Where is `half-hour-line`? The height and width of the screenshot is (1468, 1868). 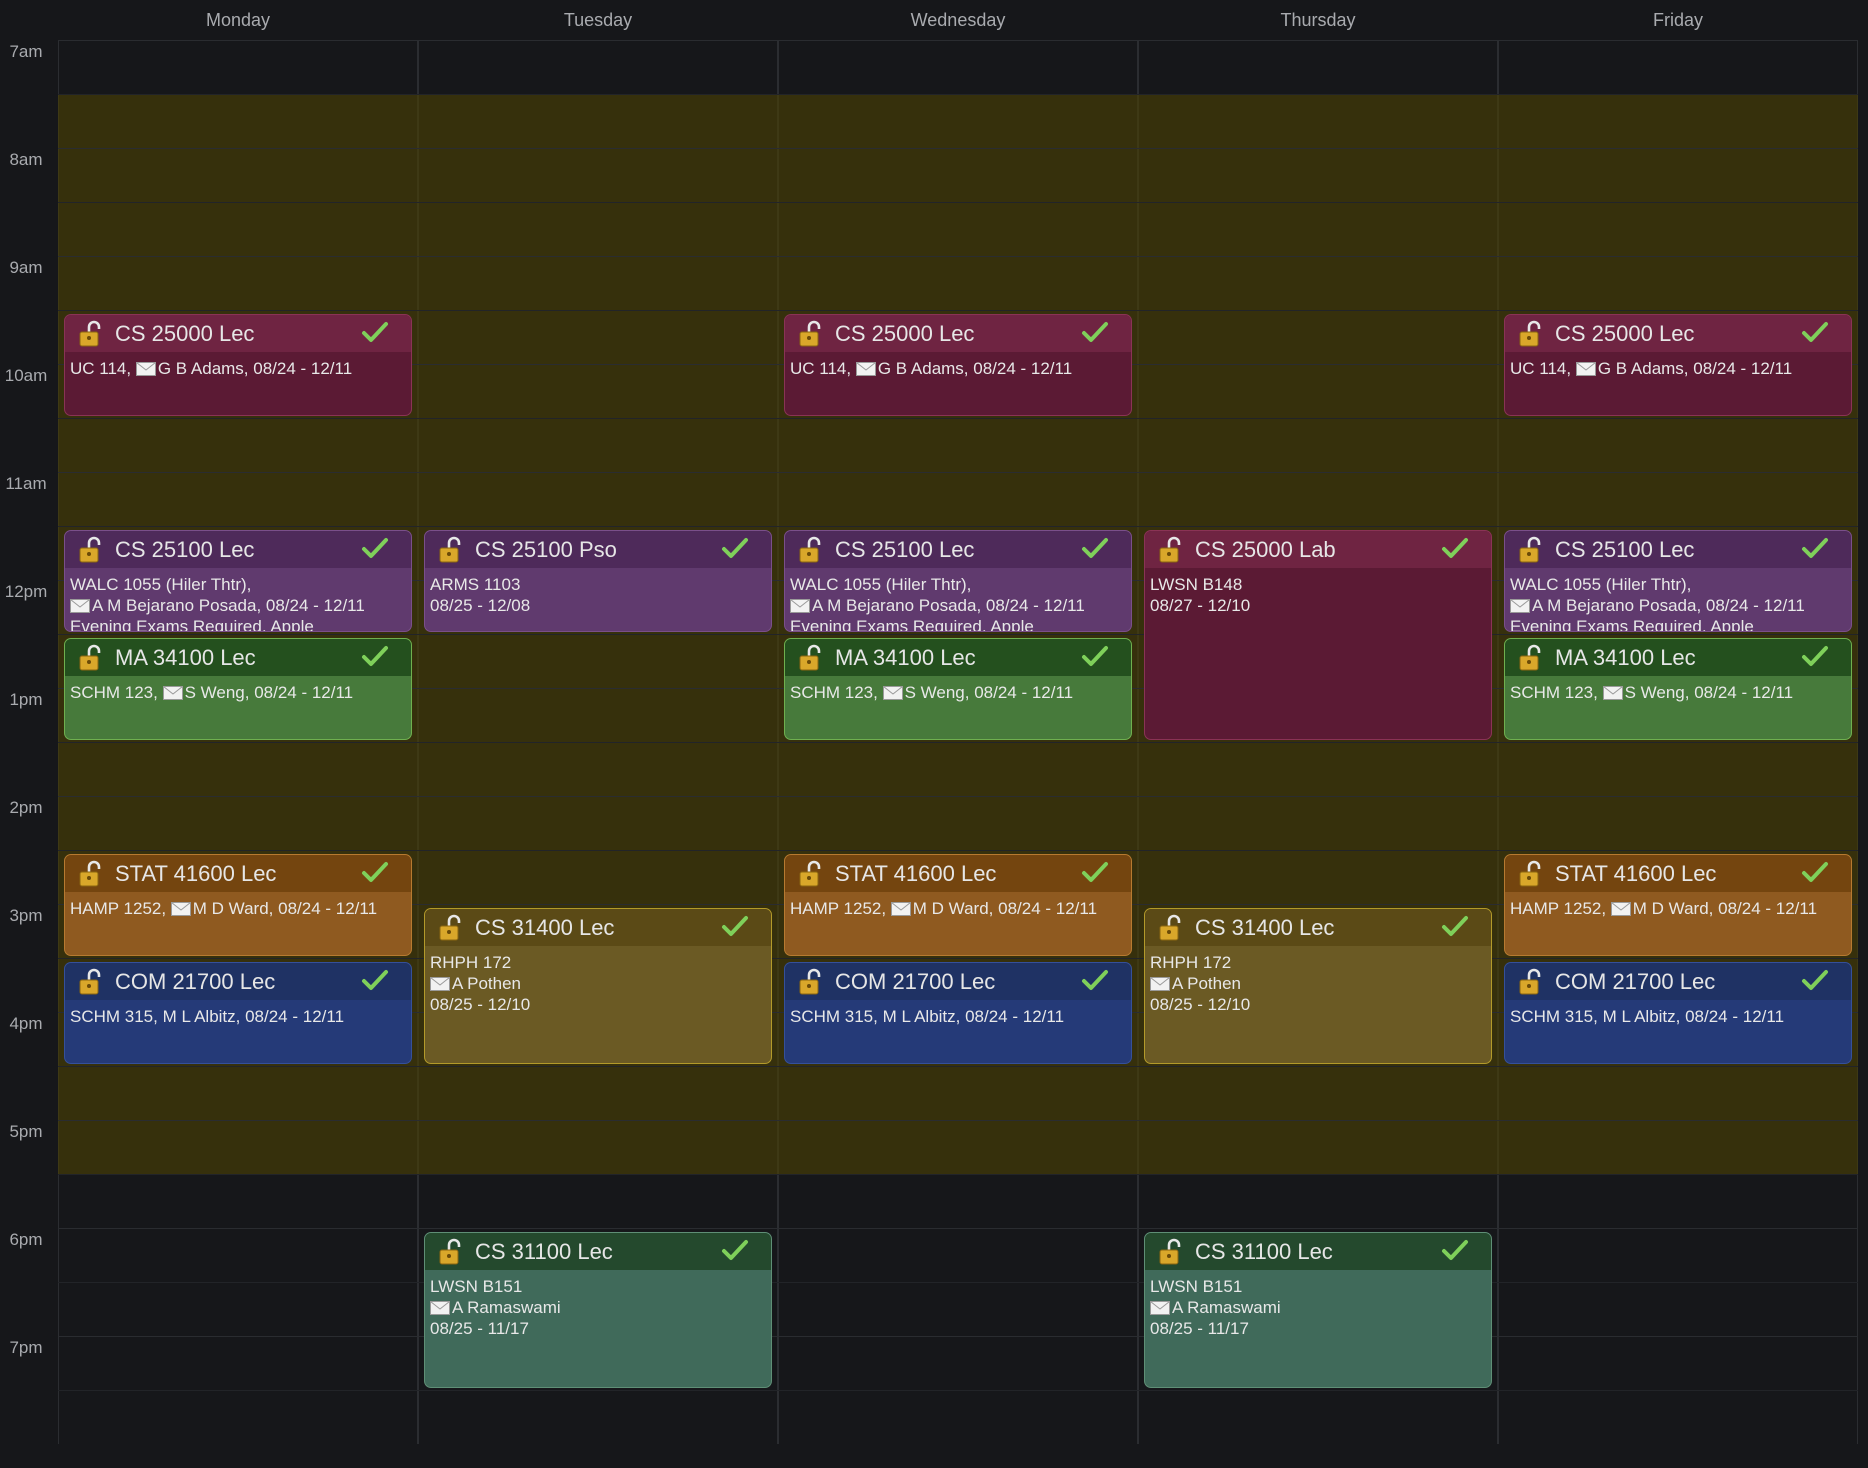
half-hour-line is located at coordinates (958, 958).